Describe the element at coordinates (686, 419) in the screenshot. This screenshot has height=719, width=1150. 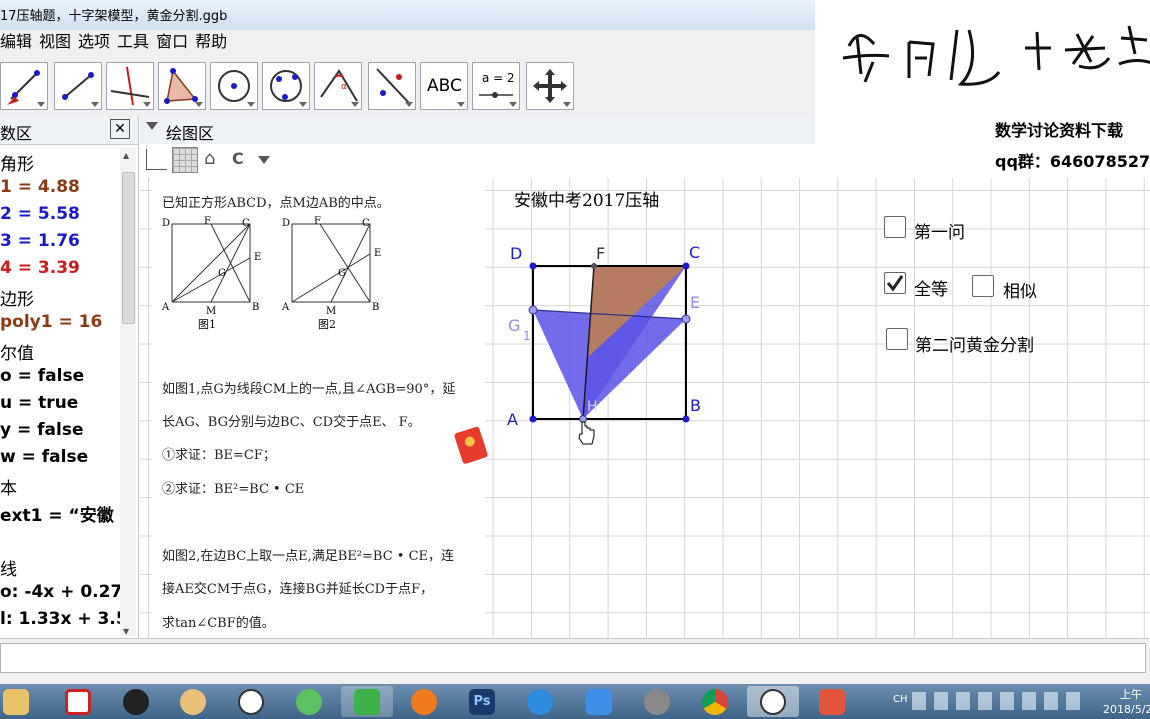
I see `point-B` at that location.